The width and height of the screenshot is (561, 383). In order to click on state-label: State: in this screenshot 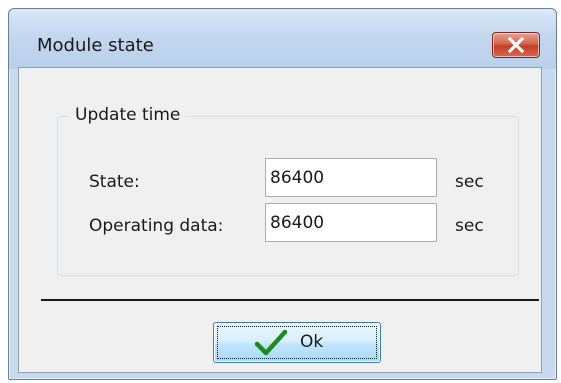, I will do `click(114, 182)`.